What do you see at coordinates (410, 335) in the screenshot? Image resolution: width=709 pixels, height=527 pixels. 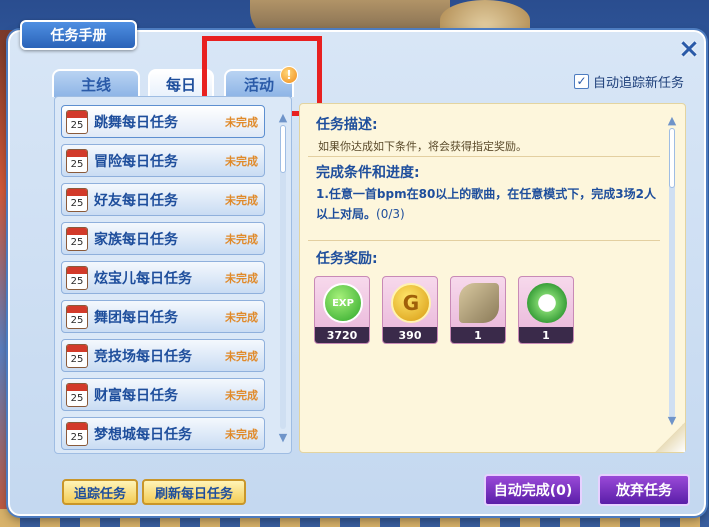 I see `reward-count: 390` at bounding box center [410, 335].